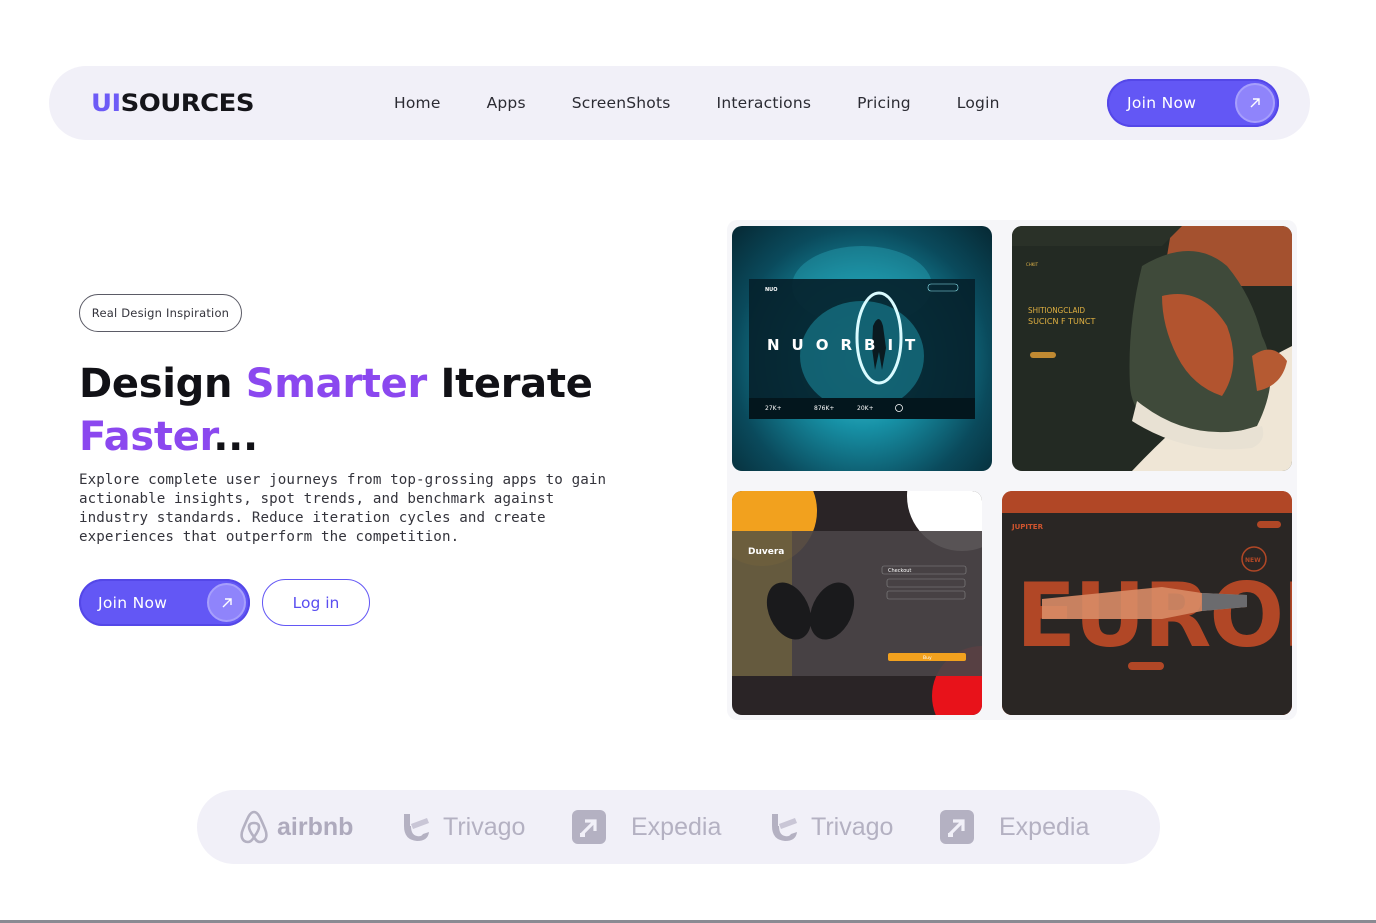  What do you see at coordinates (1027, 527) in the screenshot?
I see `europa-brand: JUPITER` at bounding box center [1027, 527].